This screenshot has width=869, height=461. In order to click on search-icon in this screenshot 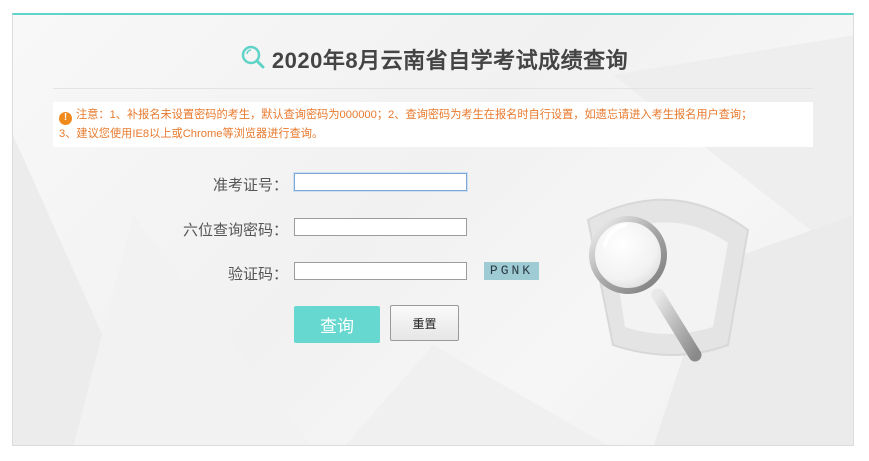, I will do `click(253, 59)`.